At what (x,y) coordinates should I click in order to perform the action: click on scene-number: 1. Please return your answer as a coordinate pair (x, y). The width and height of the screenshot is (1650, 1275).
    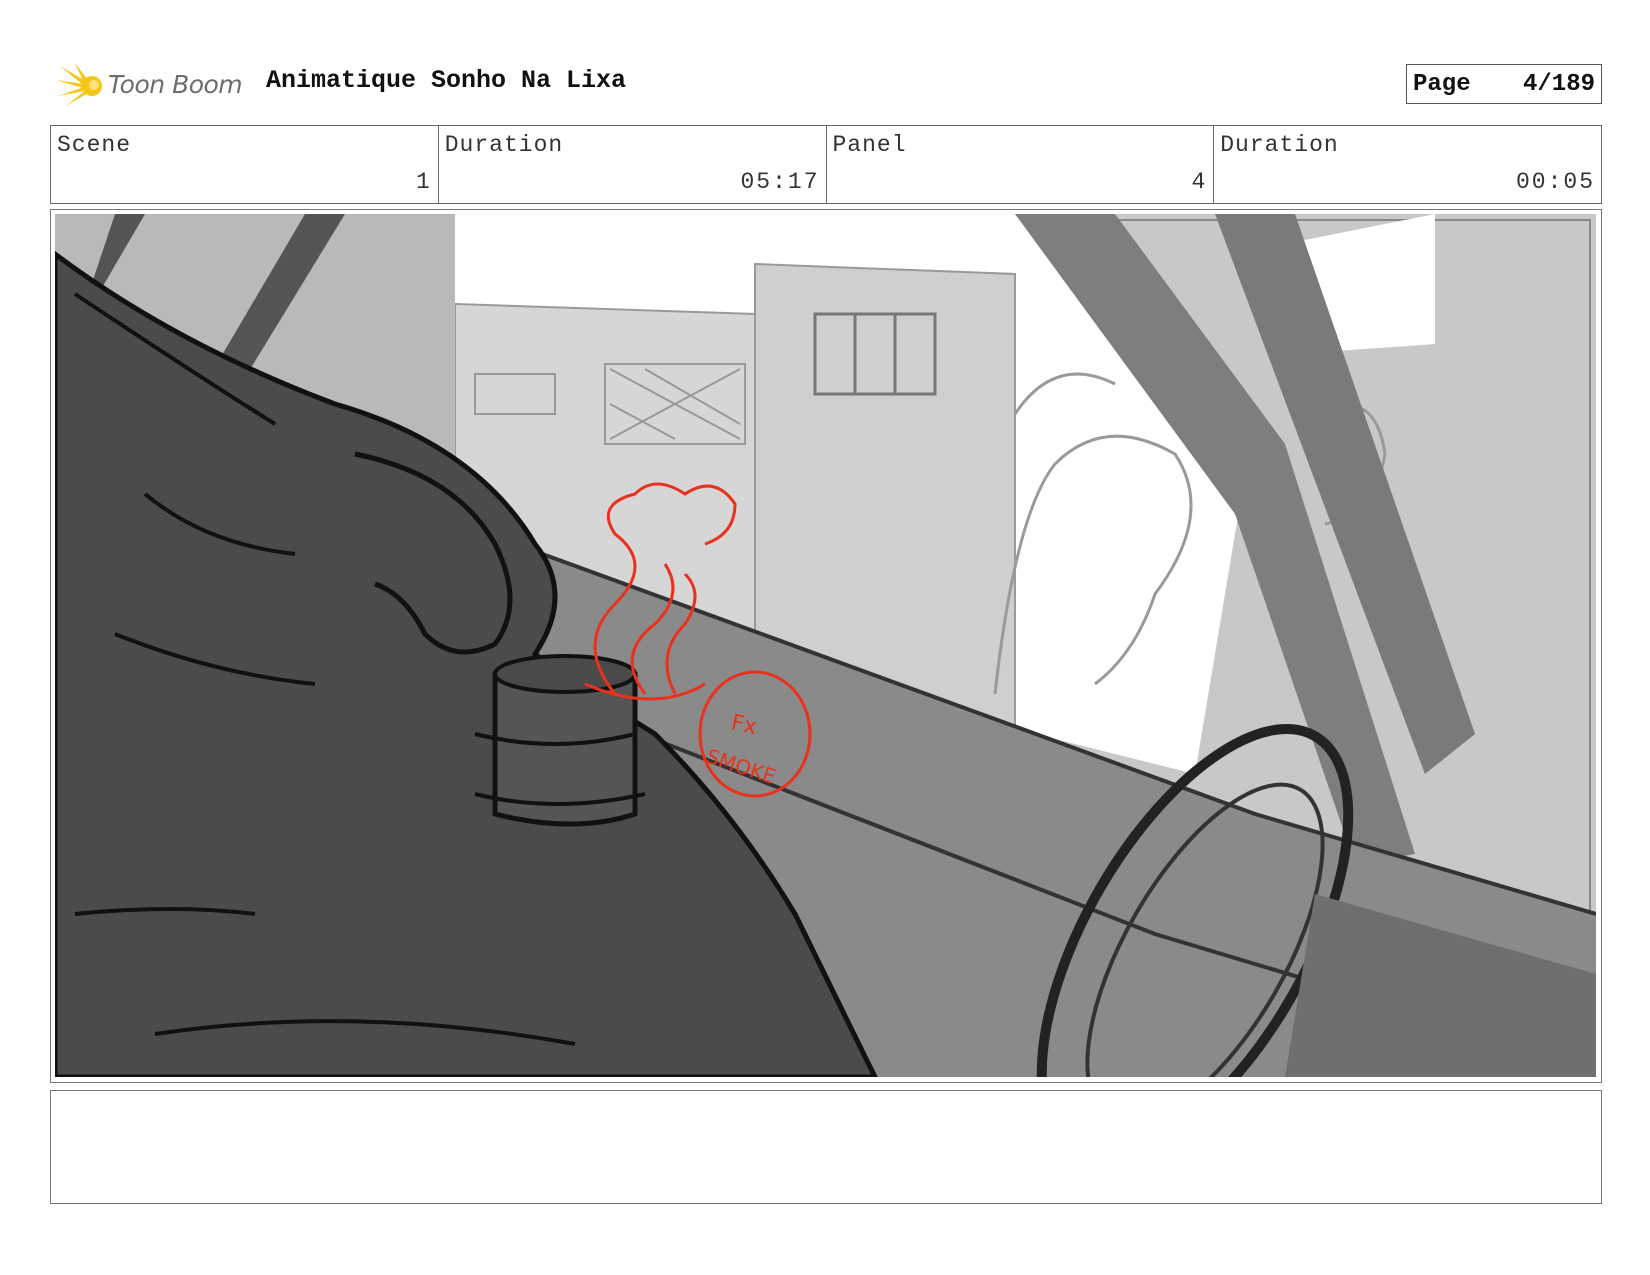
    Looking at the image, I should click on (423, 182).